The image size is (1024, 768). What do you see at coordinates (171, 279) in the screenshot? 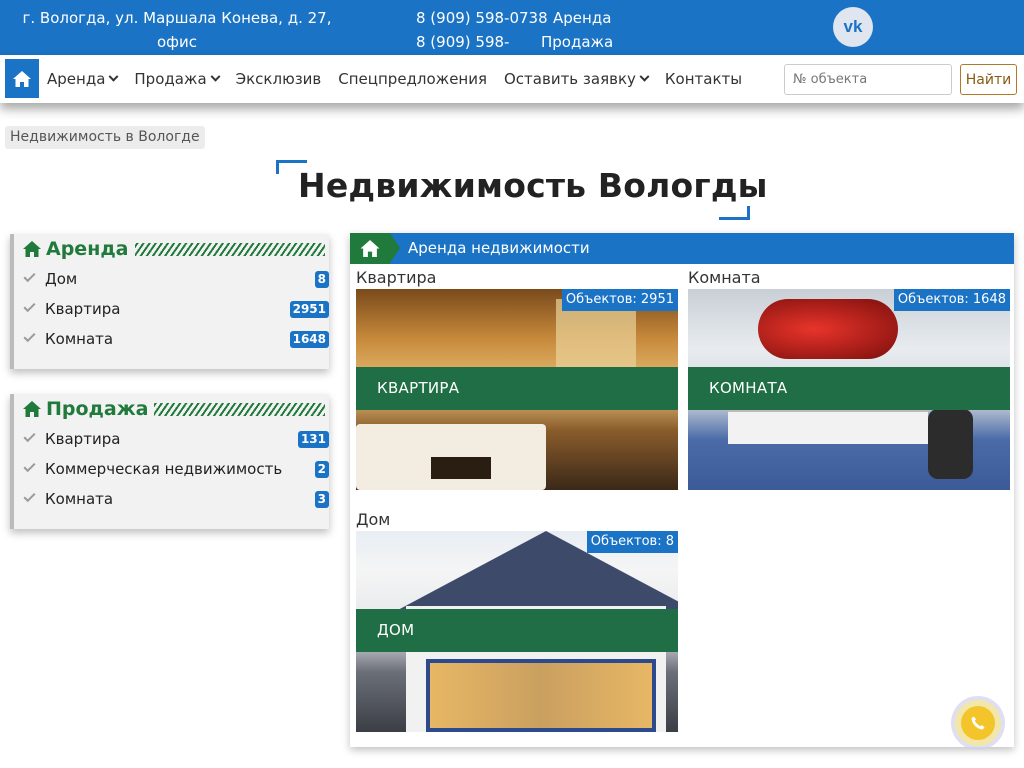
I see `sidebar-rent-item-house: Дом 8` at bounding box center [171, 279].